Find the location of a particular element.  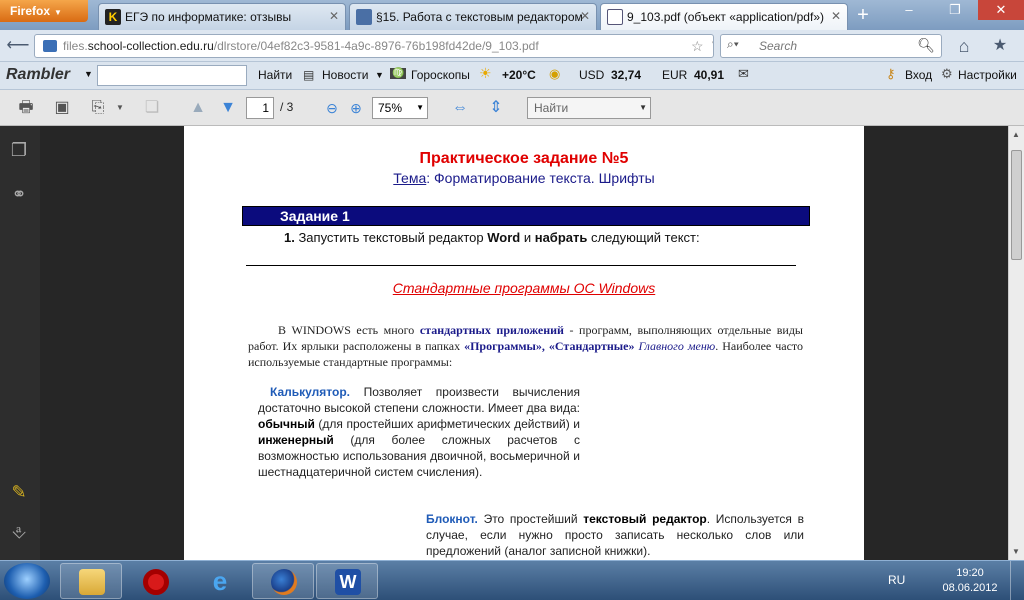

usd-value: 32,74 is located at coordinates (626, 75).